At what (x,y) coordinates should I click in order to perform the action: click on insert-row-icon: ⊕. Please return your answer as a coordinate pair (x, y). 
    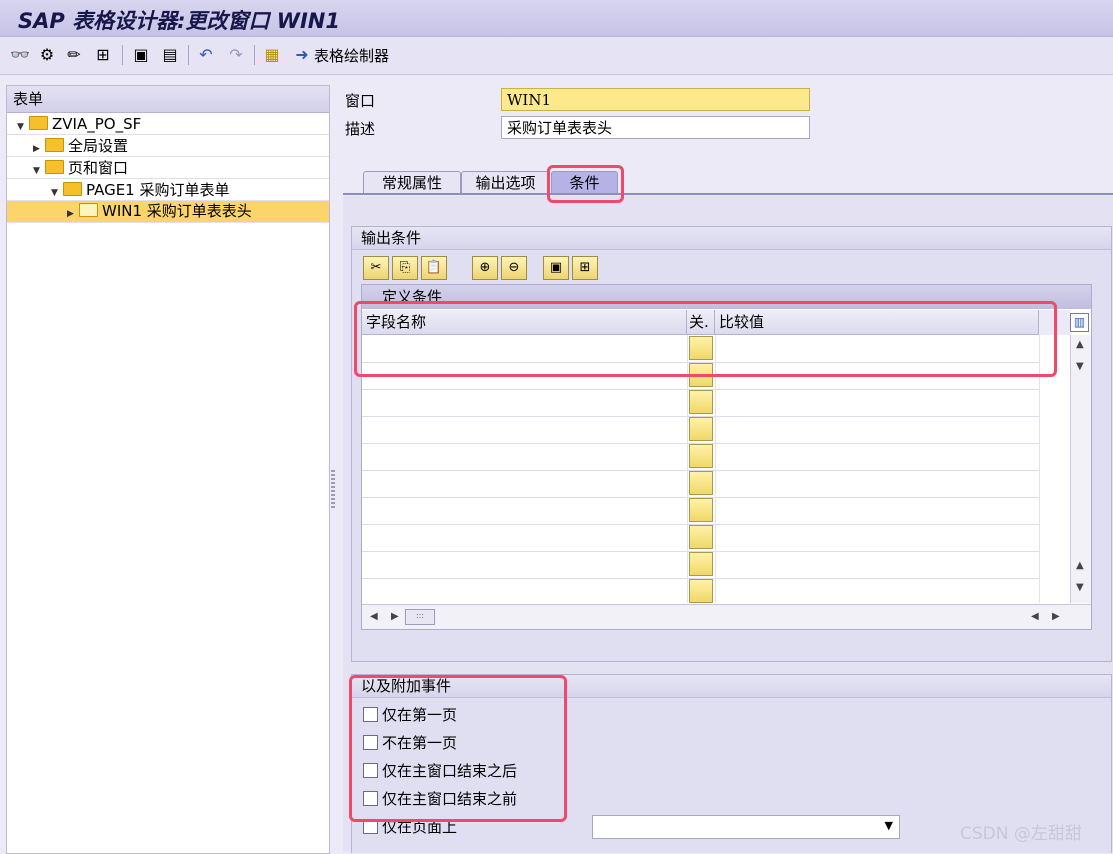
    Looking at the image, I should click on (485, 268).